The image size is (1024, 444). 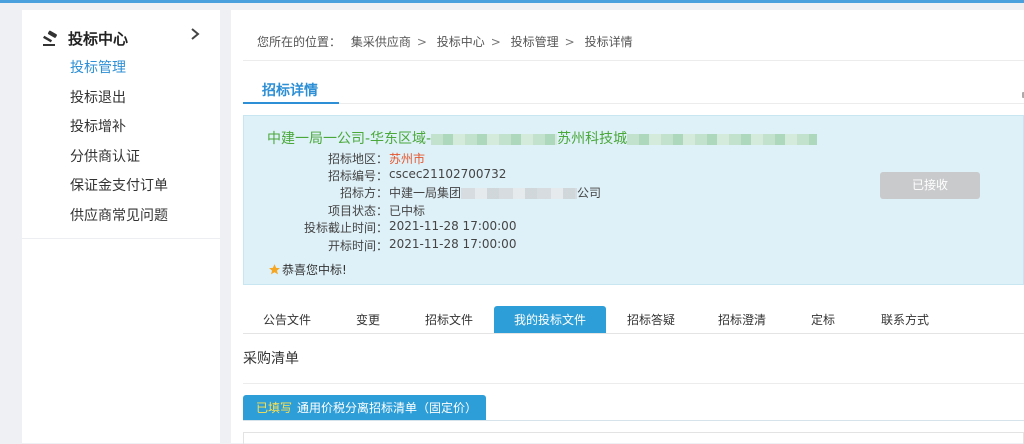 What do you see at coordinates (608, 42) in the screenshot?
I see `breadcrumb-current: 投标详情` at bounding box center [608, 42].